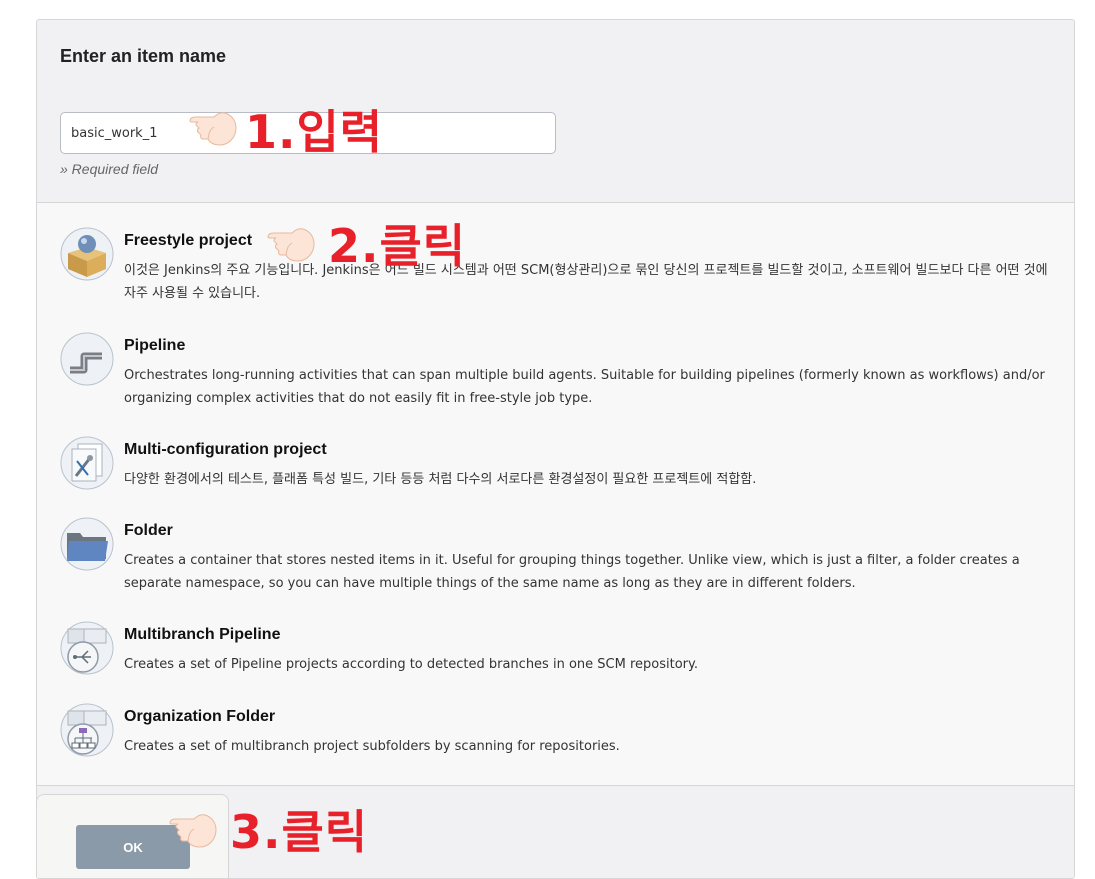 The image size is (1095, 879). Describe the element at coordinates (148, 530) in the screenshot. I see `item-type-title: Folder` at that location.